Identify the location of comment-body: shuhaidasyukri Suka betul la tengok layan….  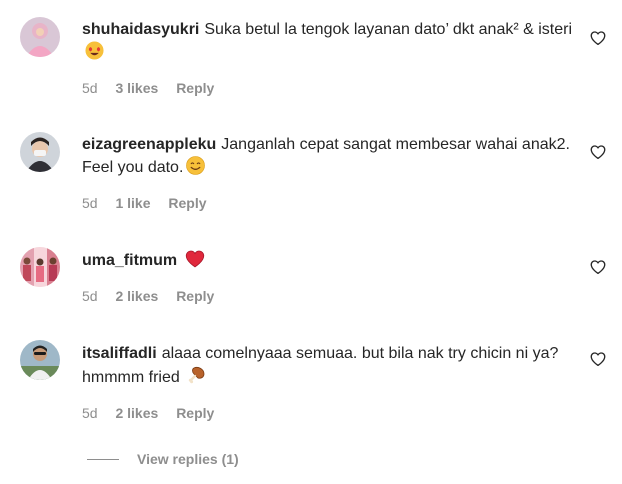
(332, 57).